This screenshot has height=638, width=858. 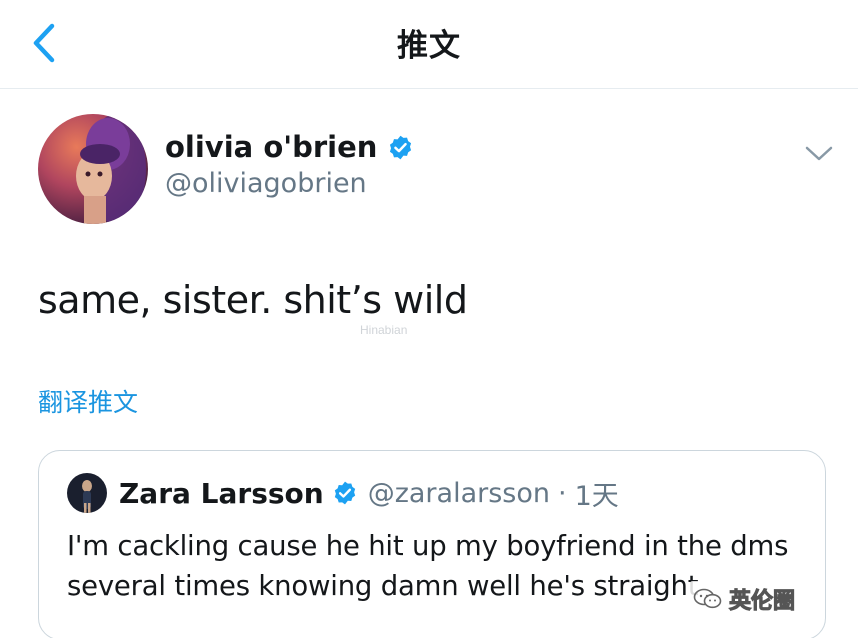 What do you see at coordinates (88, 401) in the screenshot?
I see `translate-tweet-link: 翻译推文` at bounding box center [88, 401].